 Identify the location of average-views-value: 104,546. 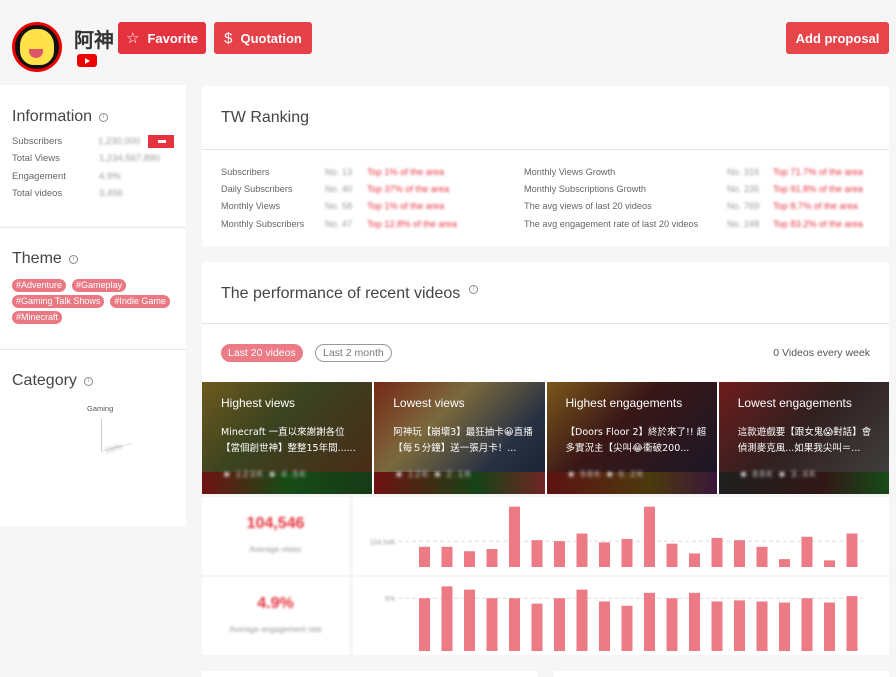
(275, 523).